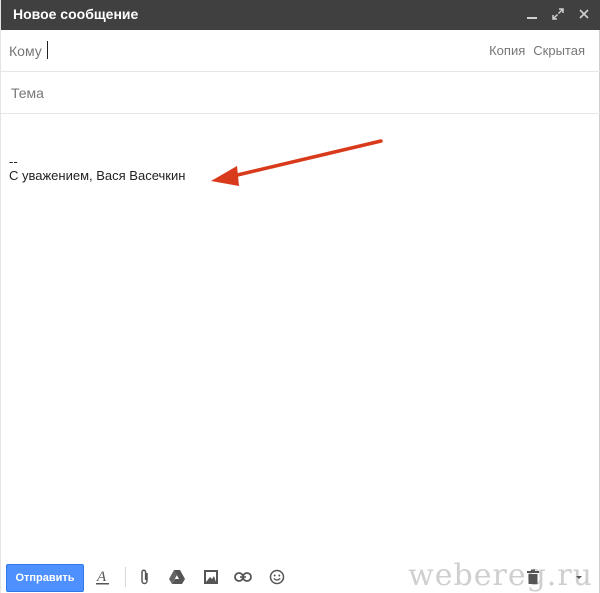  Describe the element at coordinates (559, 50) in the screenshot. I see `bcc-link: Скрытая` at that location.